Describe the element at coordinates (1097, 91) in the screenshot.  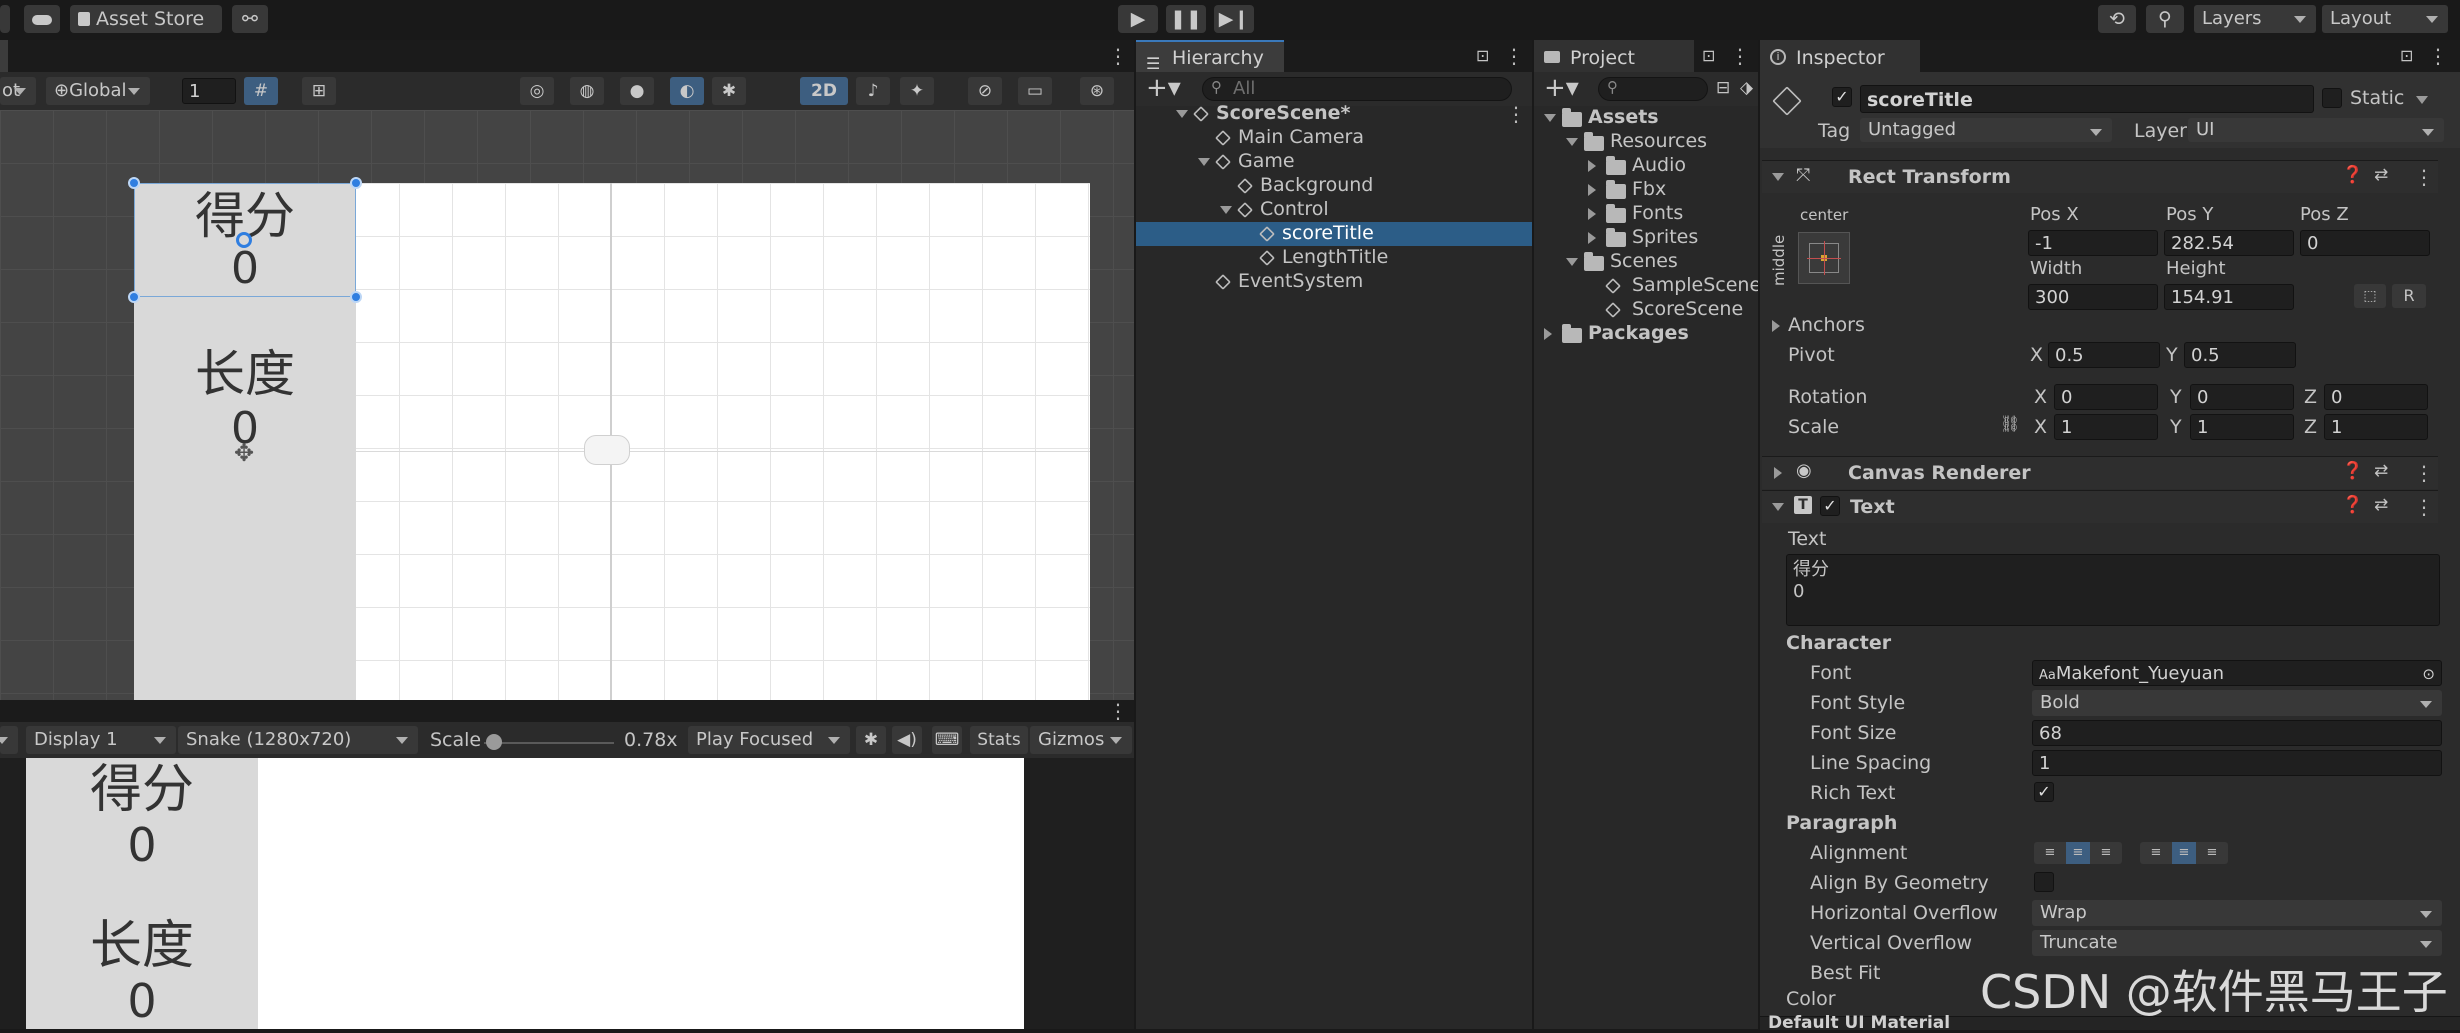
I see `gizmos-toggle: ⊛` at that location.